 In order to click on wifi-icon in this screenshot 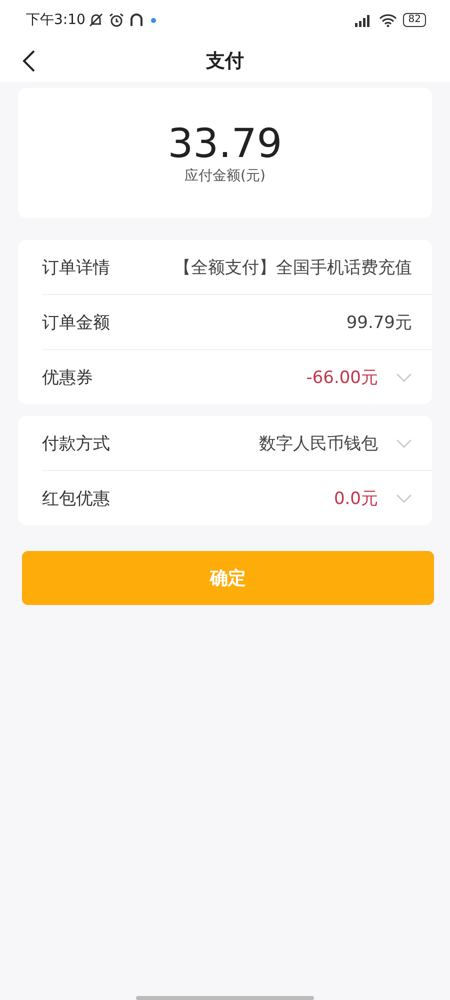, I will do `click(388, 20)`.